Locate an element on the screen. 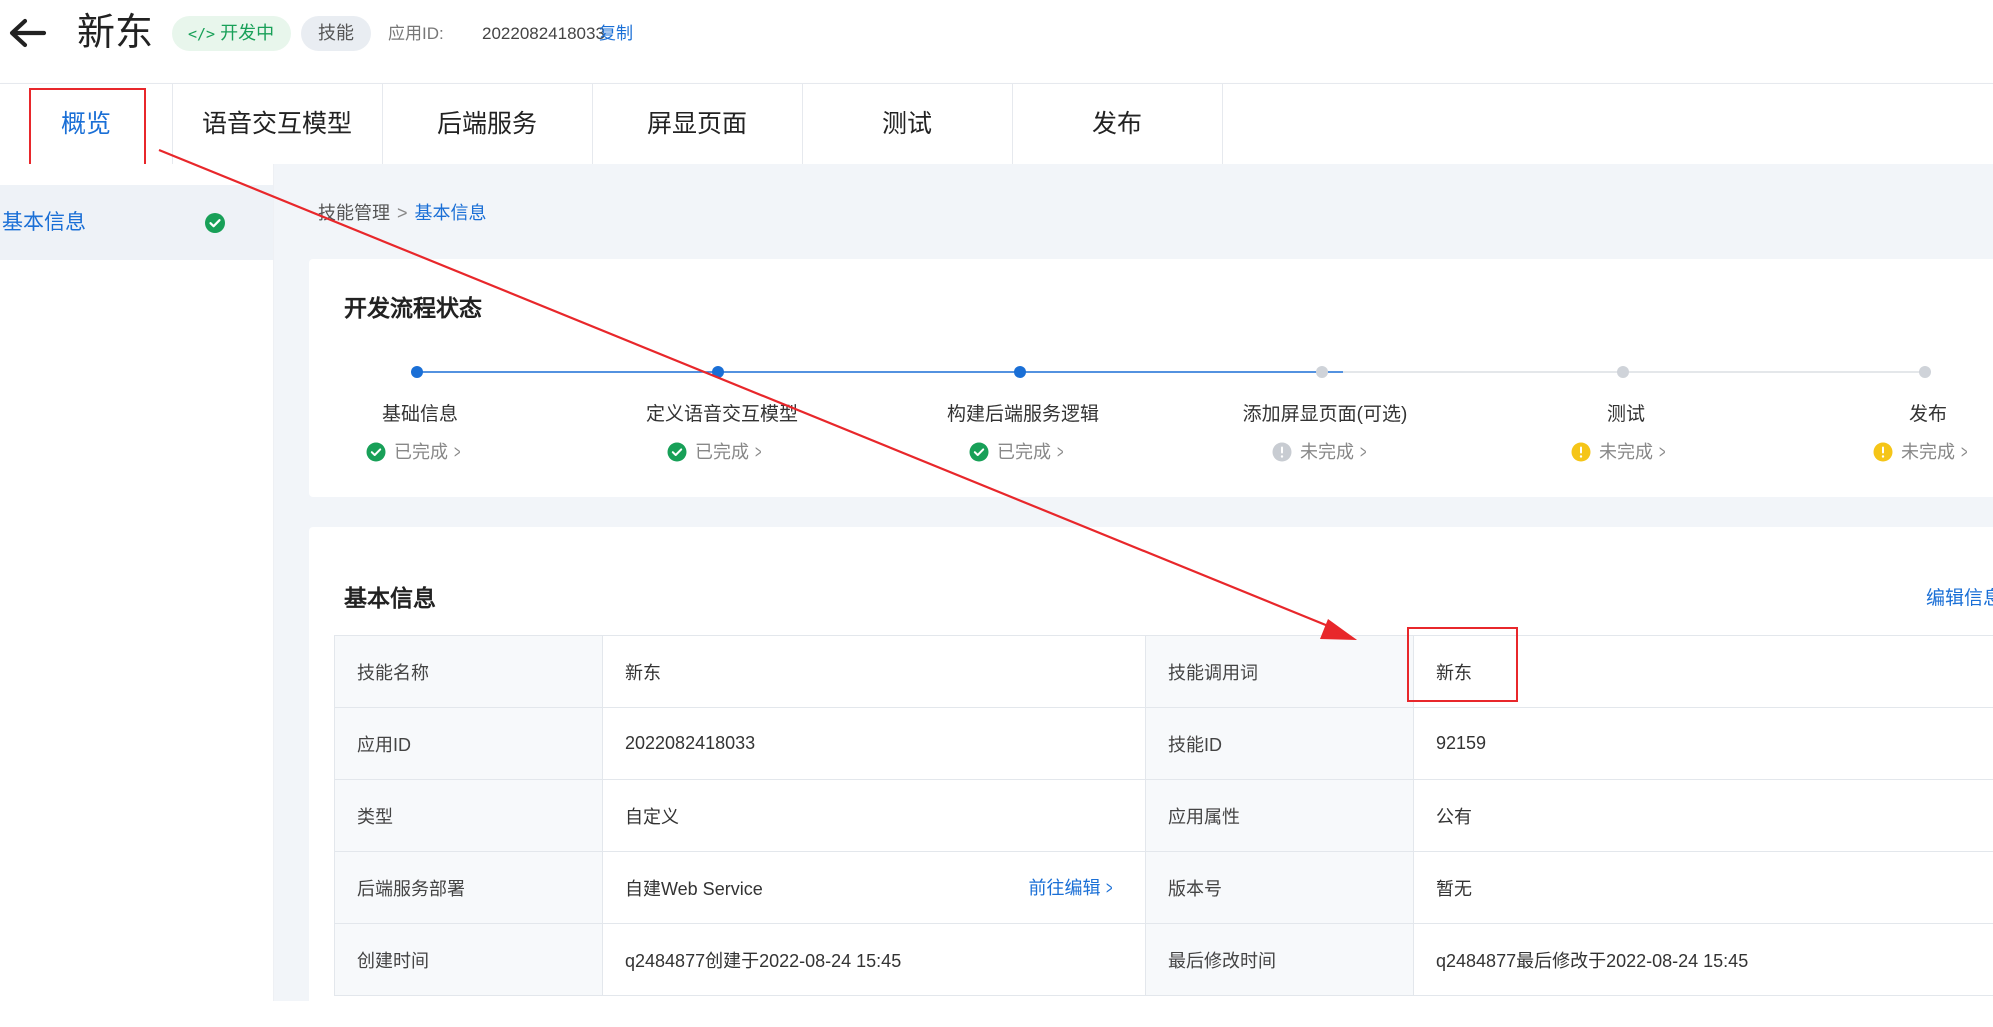 Image resolution: width=1993 pixels, height=1027 pixels. tab-screen: 屏显页面 is located at coordinates (697, 124).